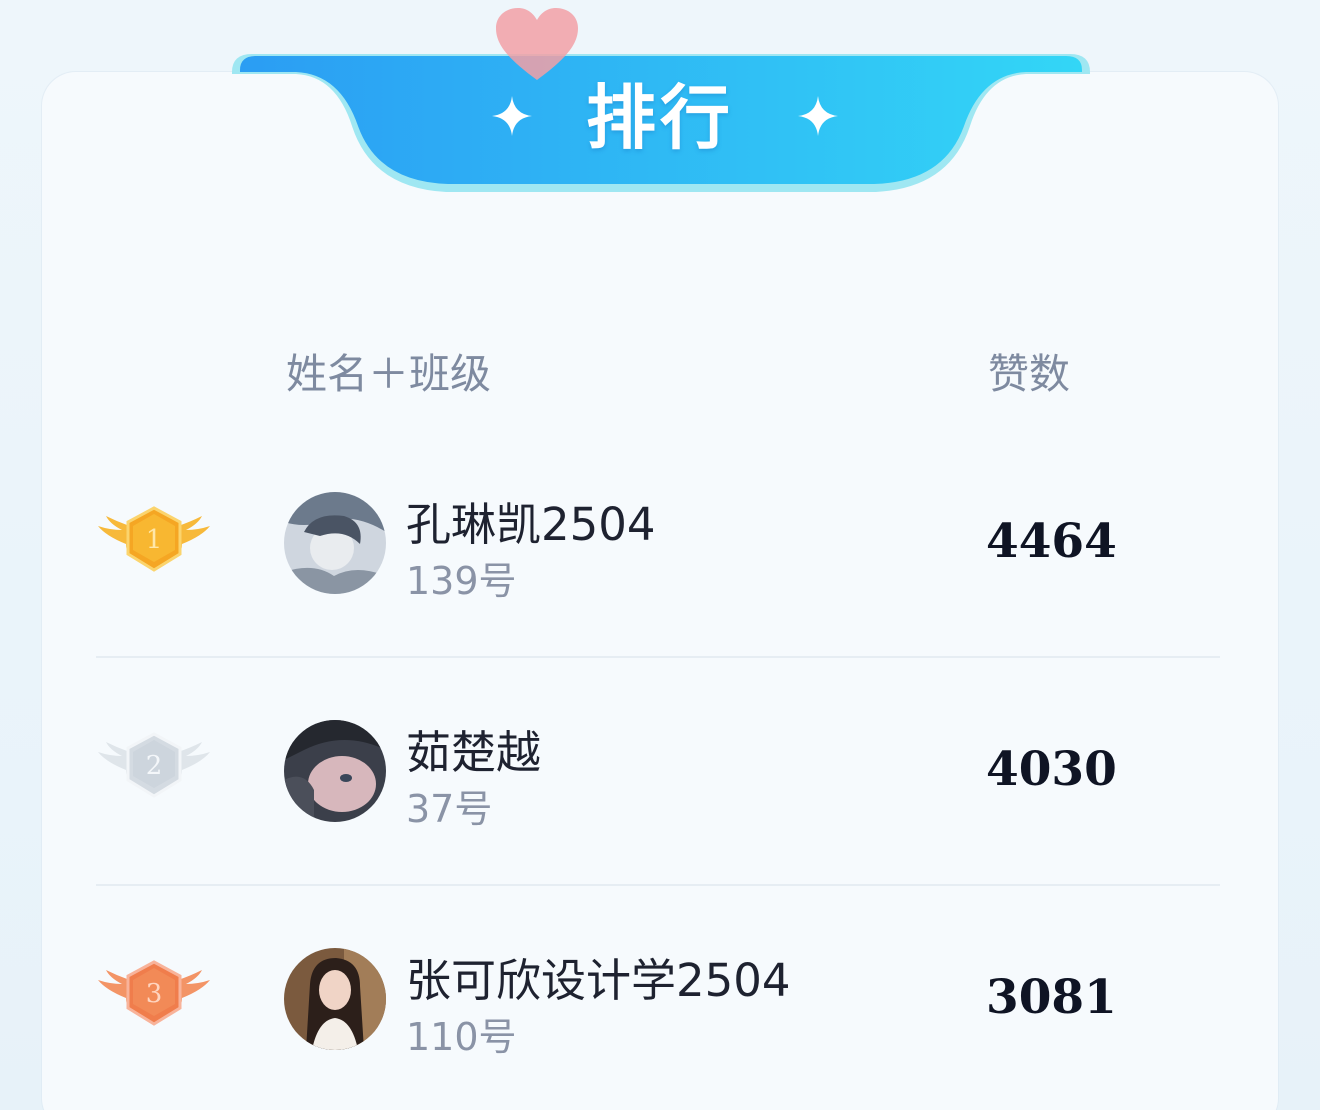 The image size is (1320, 1110). Describe the element at coordinates (598, 980) in the screenshot. I see `student-name: 张可欣设计学2504` at that location.